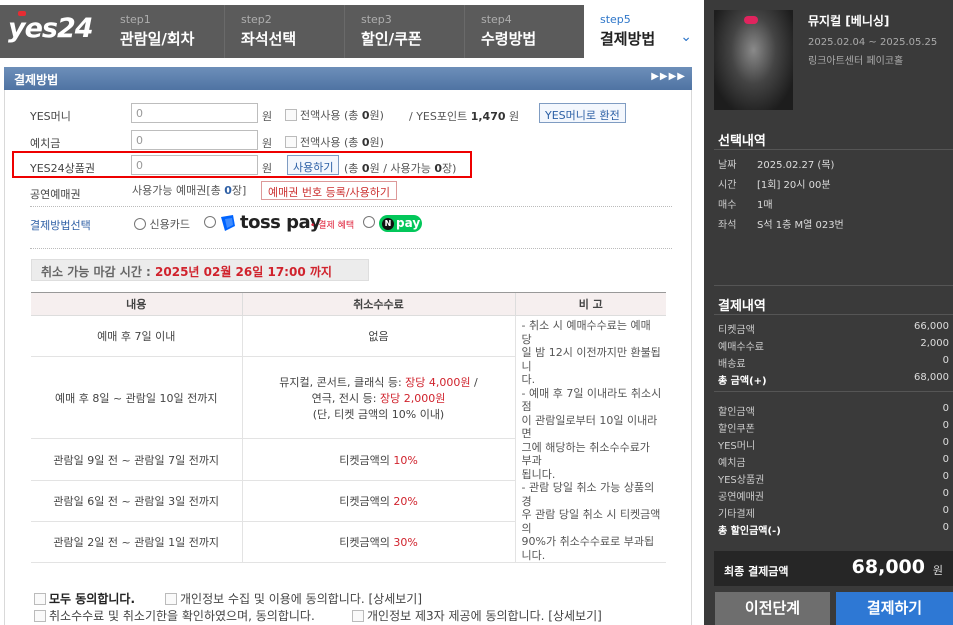 The width and height of the screenshot is (953, 625). Describe the element at coordinates (400, 223) in the screenshot. I see `npay-logo: Npay` at that location.